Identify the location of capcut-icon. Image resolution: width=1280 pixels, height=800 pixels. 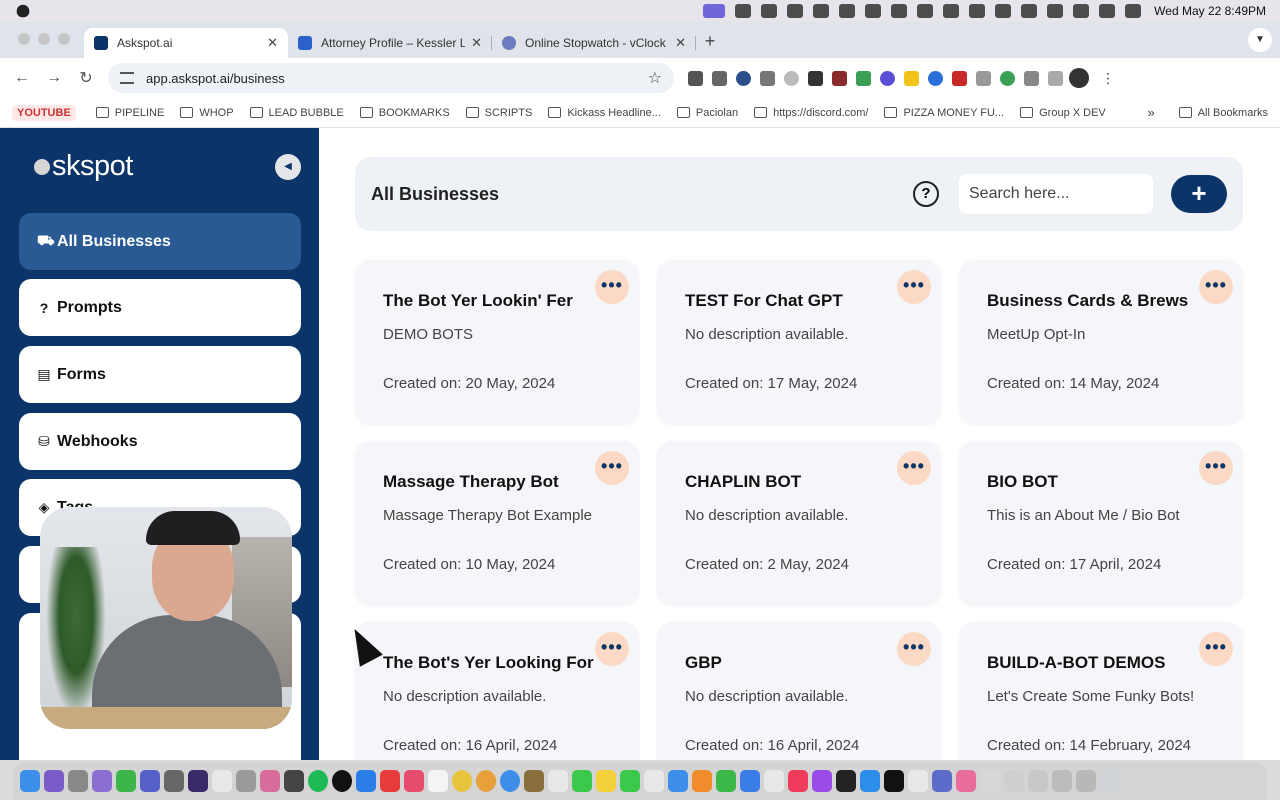
(894, 781).